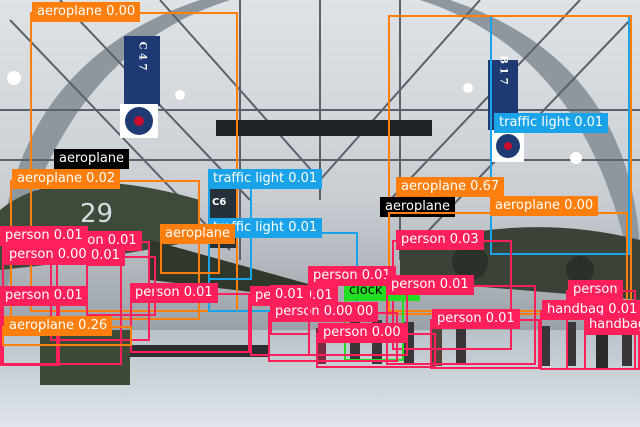 The image size is (640, 427). I want to click on detection-label: person 0.00 00, so click(324, 312).